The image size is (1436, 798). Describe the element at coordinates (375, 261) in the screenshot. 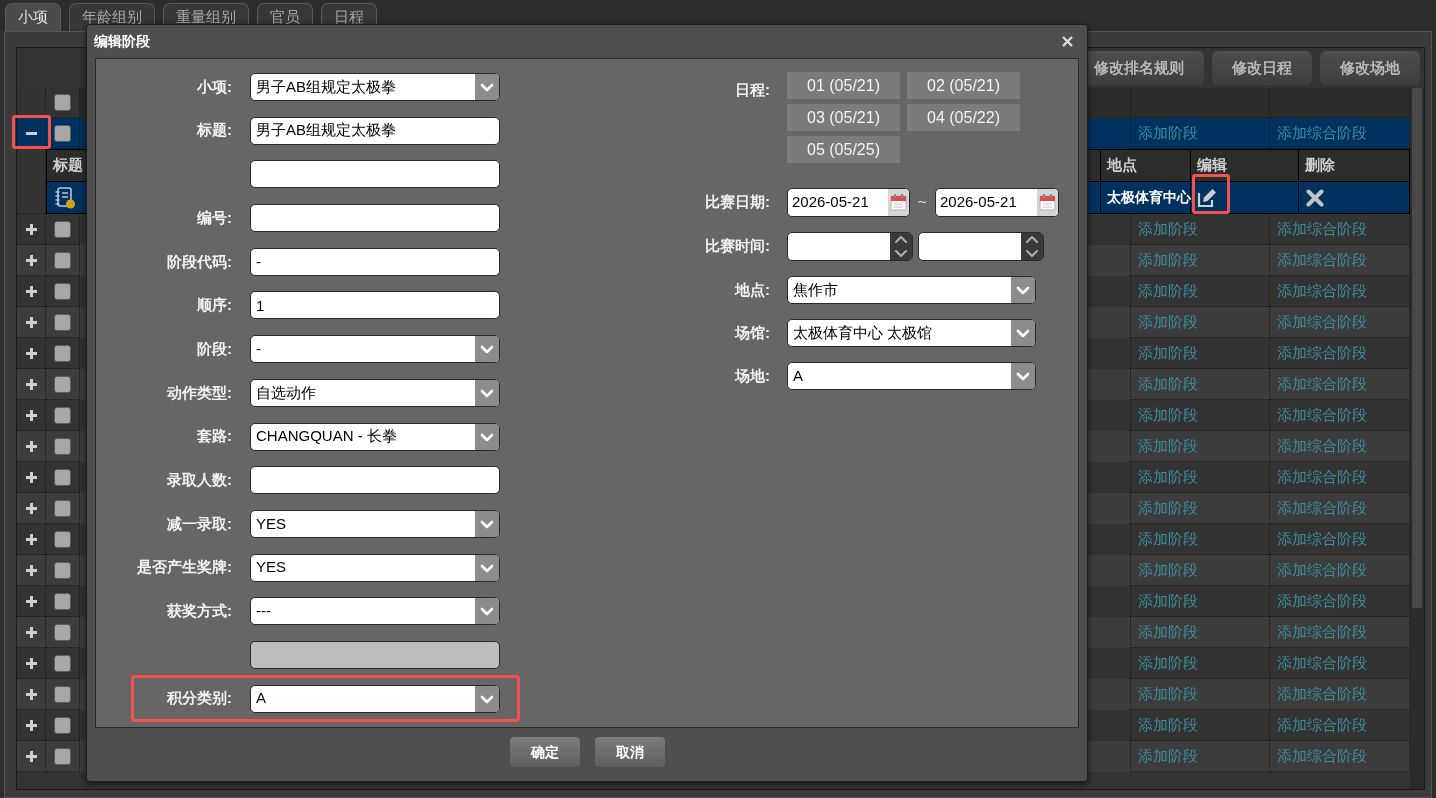

I see `text-field: -` at that location.